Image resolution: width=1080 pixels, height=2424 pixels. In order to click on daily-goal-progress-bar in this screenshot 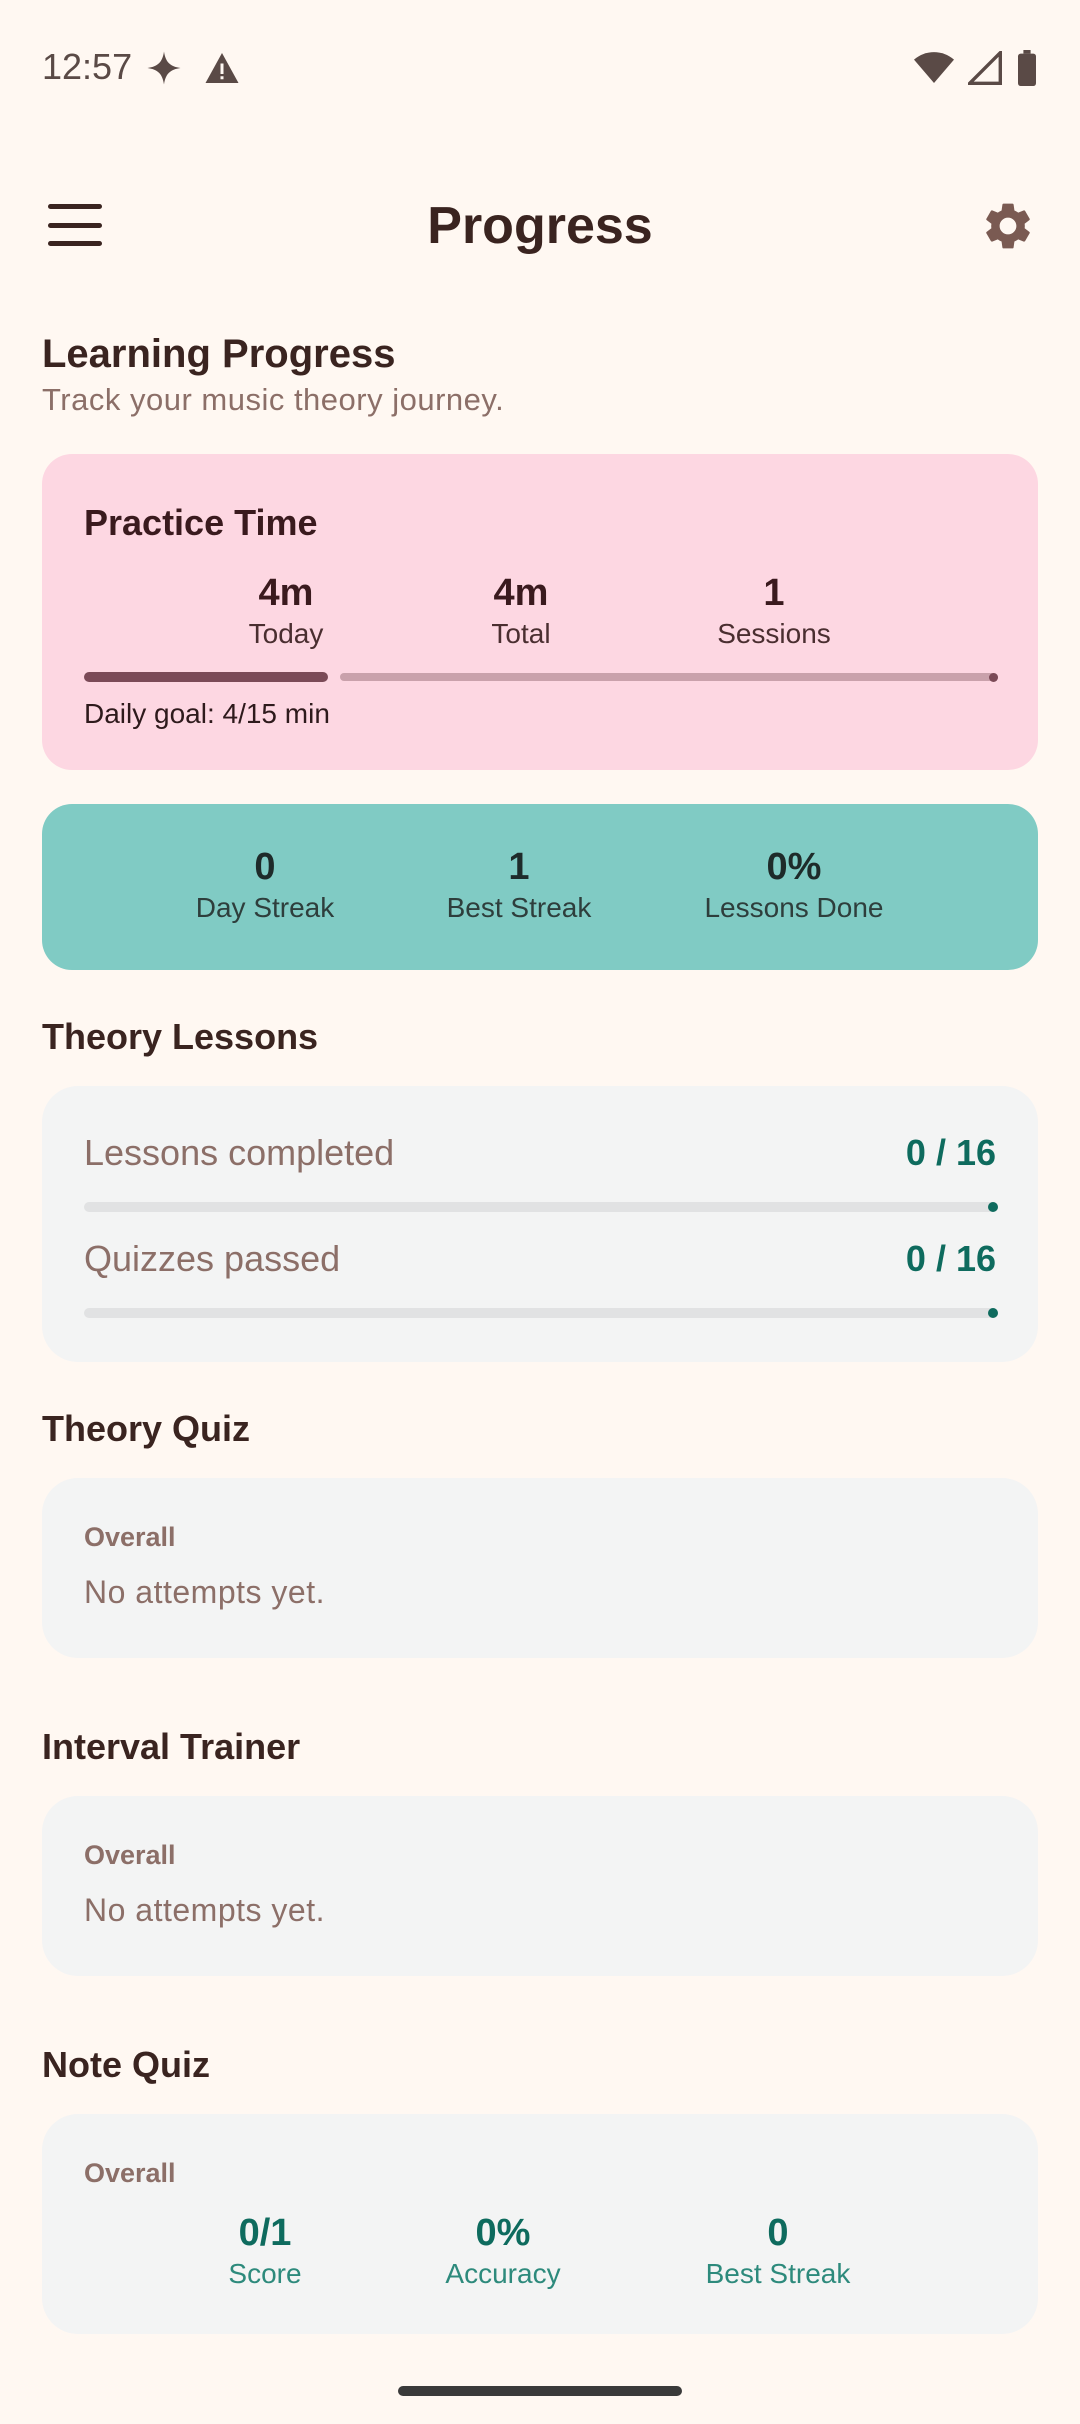, I will do `click(541, 677)`.